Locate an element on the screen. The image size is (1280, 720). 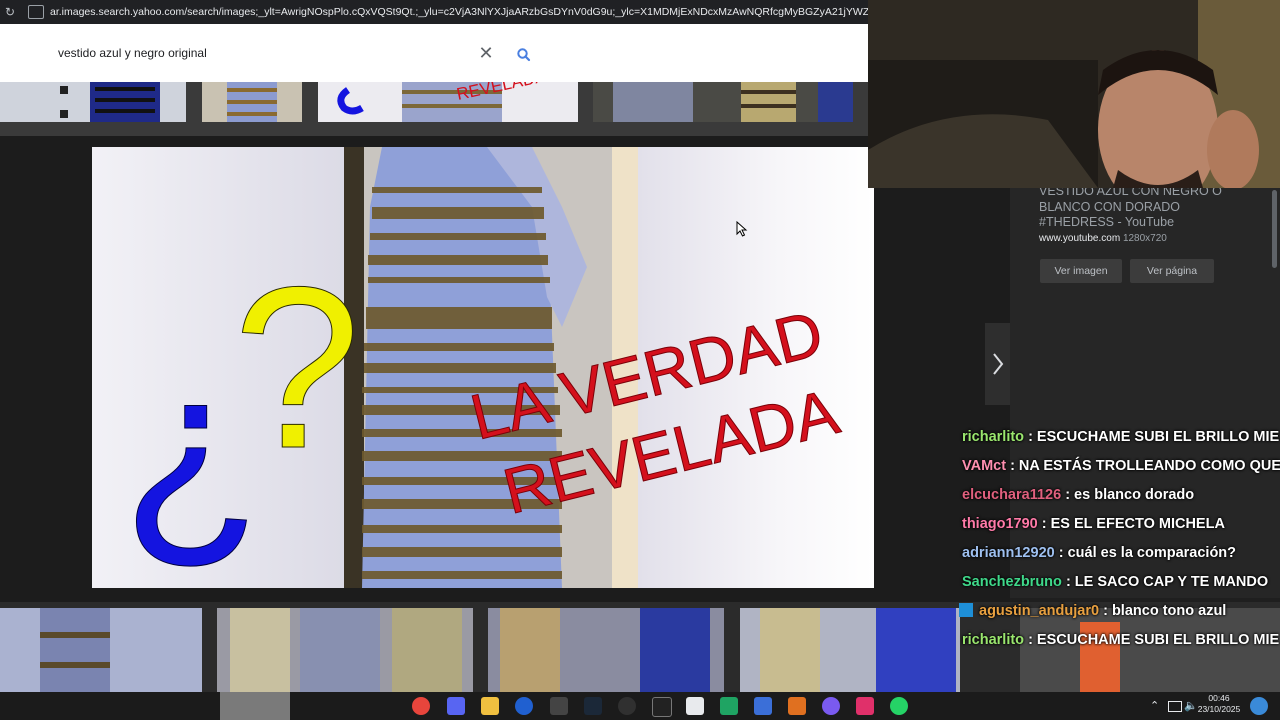
chat-username: agustin_andujar0 is located at coordinates (1039, 611).